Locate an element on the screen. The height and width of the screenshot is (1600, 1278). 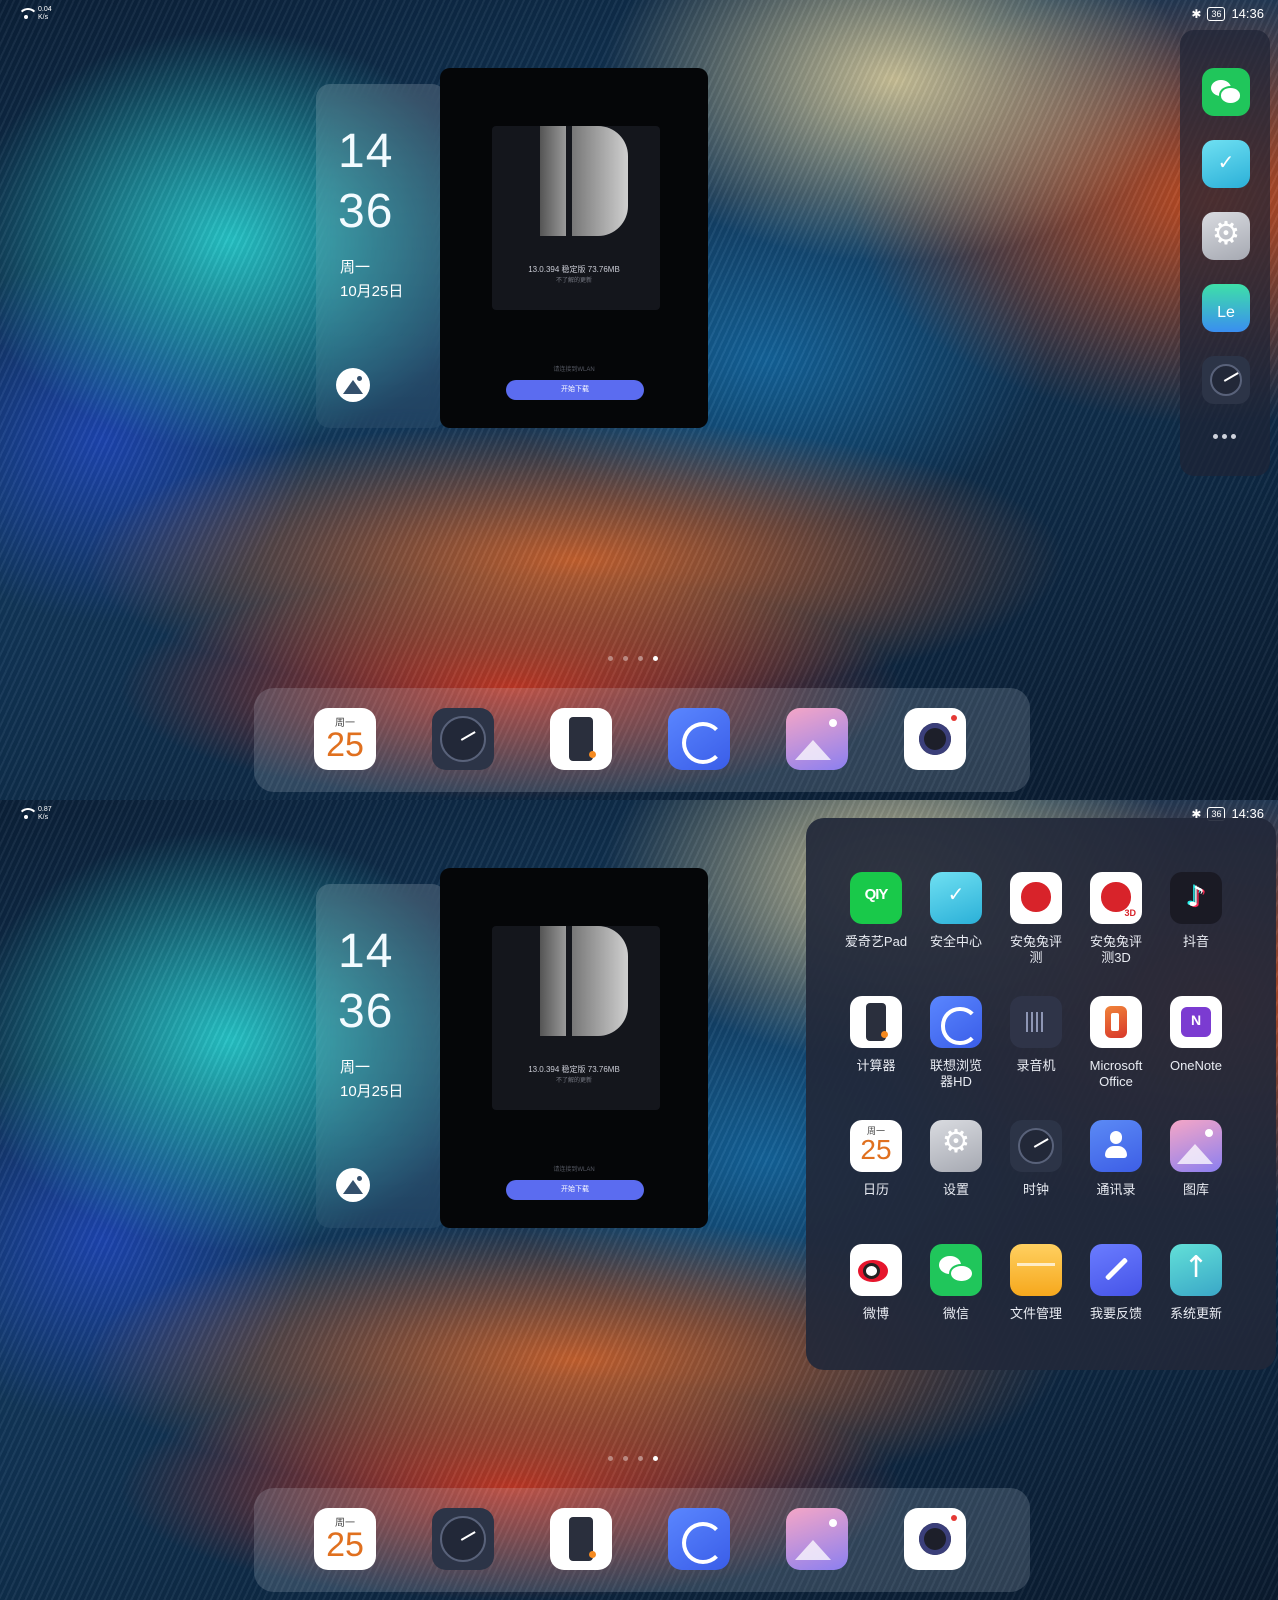
app-clock: 时钟 is located at coordinates (1036, 1159).